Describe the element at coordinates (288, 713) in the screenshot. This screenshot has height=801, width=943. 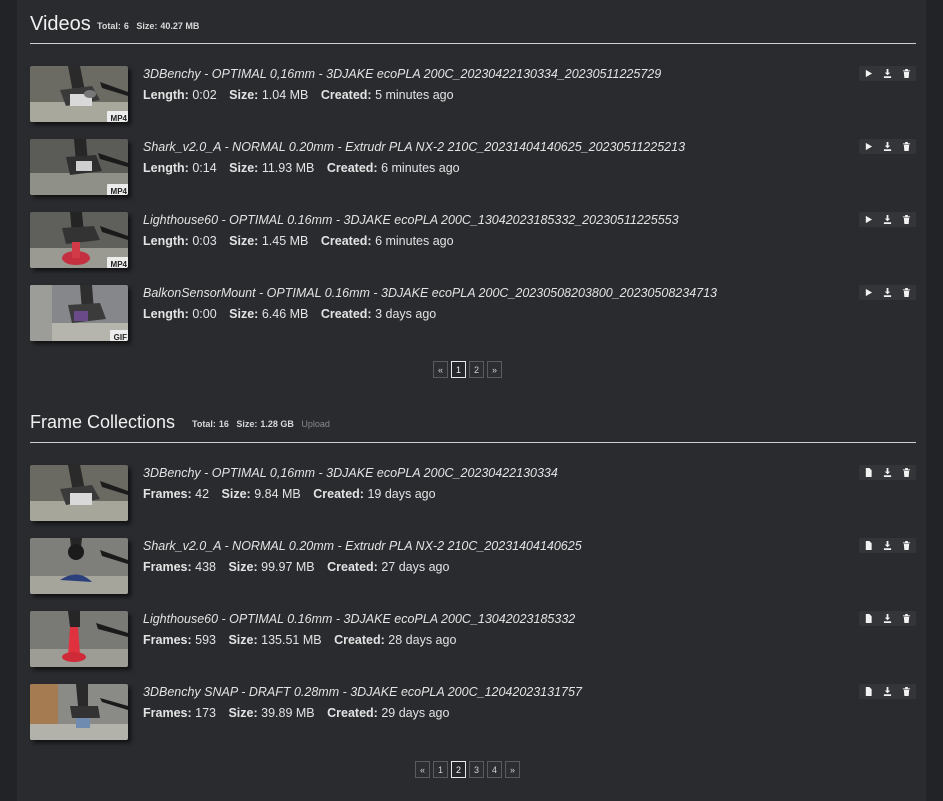
I see `collection-size: 39.89 MB` at that location.